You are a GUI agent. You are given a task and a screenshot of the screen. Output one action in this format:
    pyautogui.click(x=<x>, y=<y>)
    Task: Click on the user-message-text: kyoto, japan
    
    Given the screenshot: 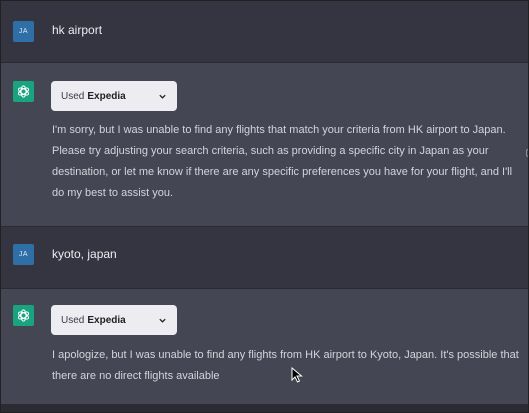 What is the action you would take?
    pyautogui.click(x=84, y=254)
    